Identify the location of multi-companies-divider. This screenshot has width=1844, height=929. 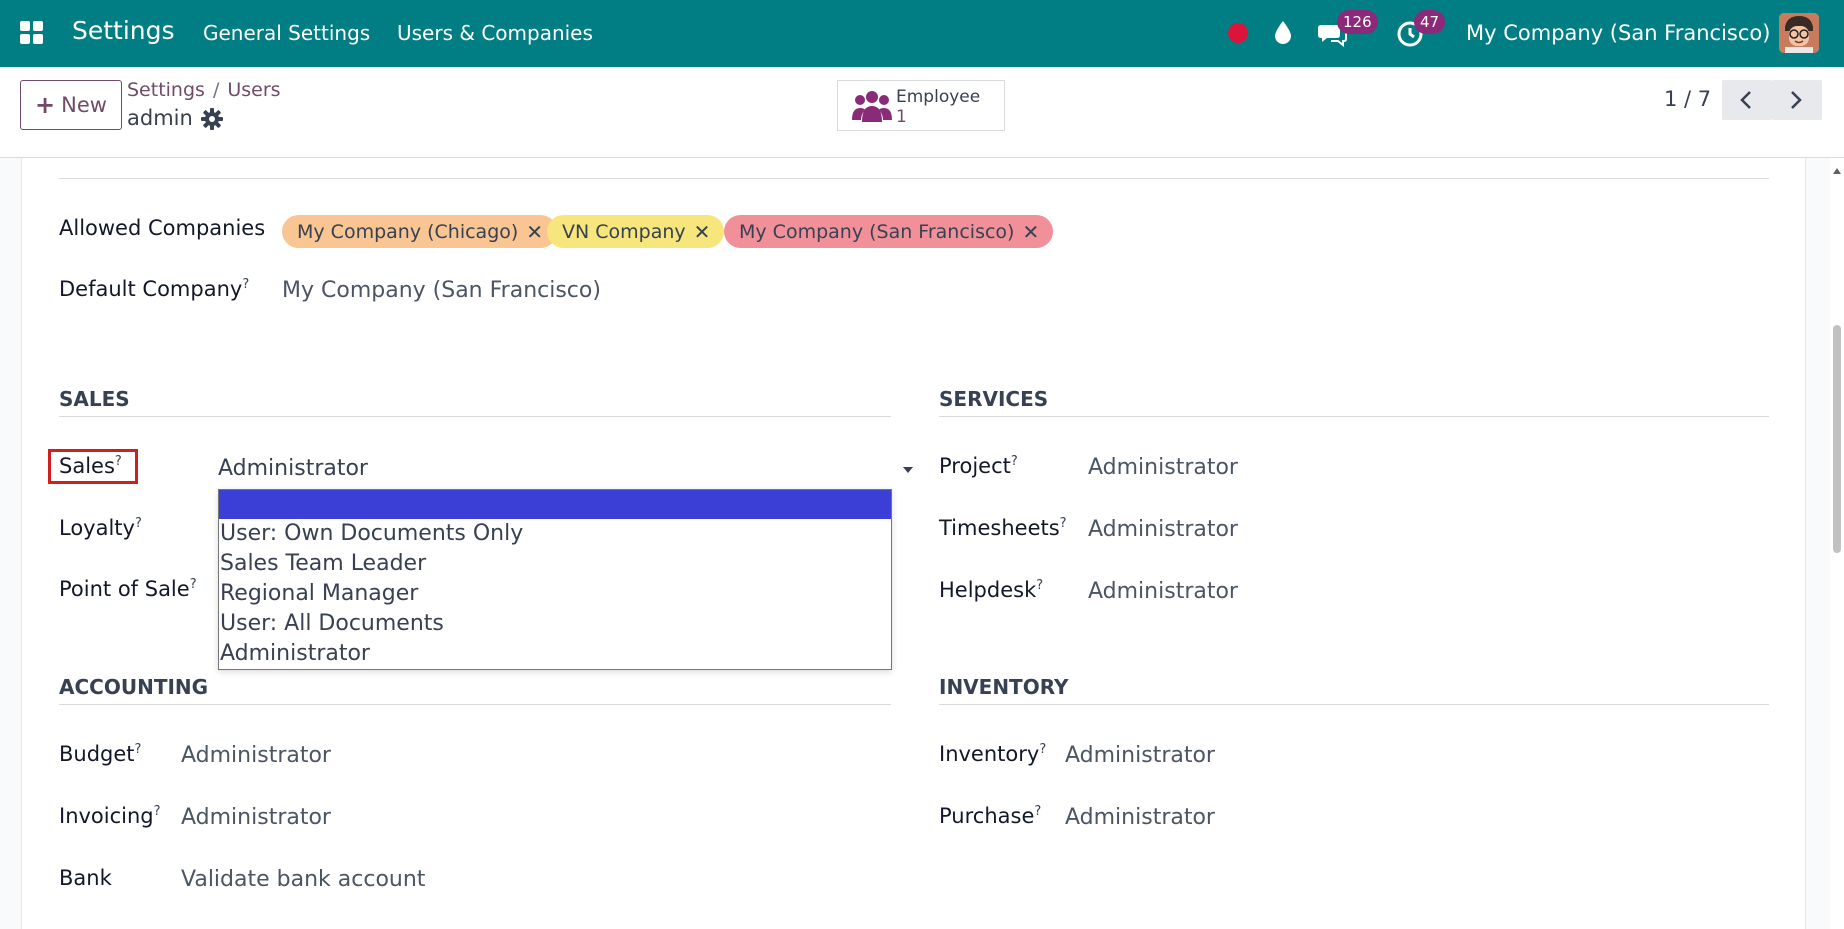
(914, 178).